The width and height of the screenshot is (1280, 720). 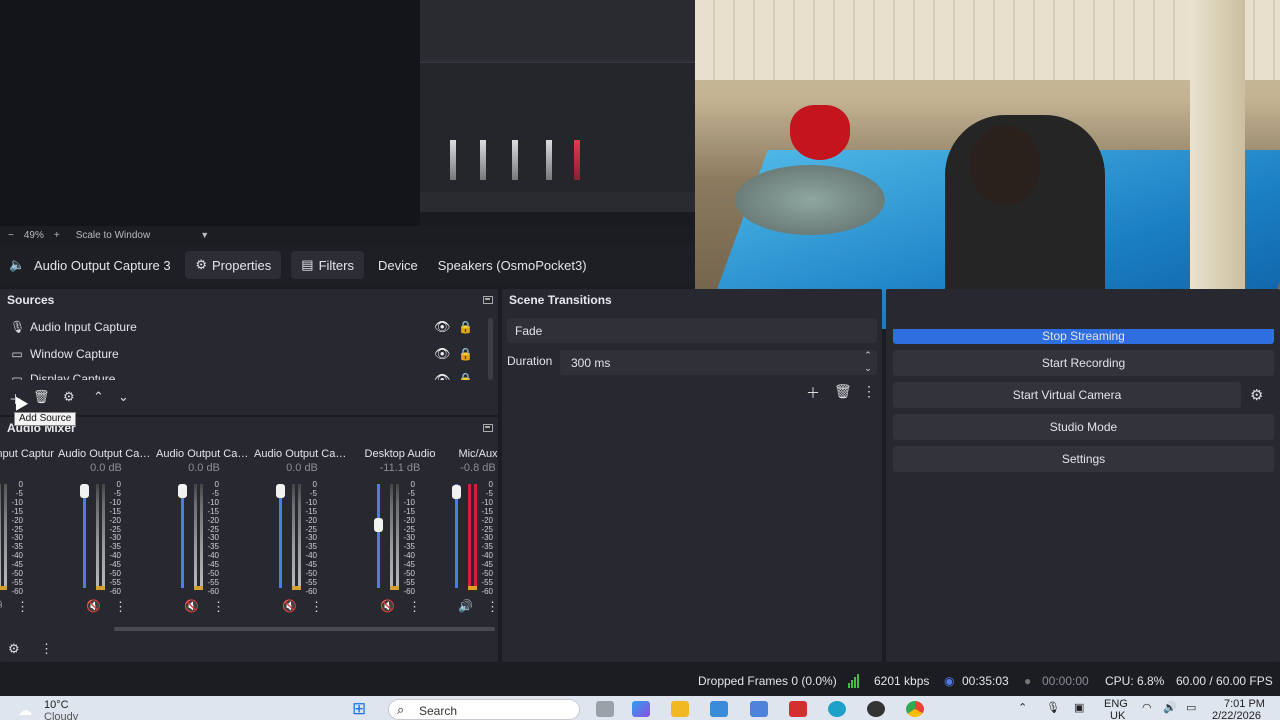 I want to click on transition-select: Fade, so click(x=692, y=330).